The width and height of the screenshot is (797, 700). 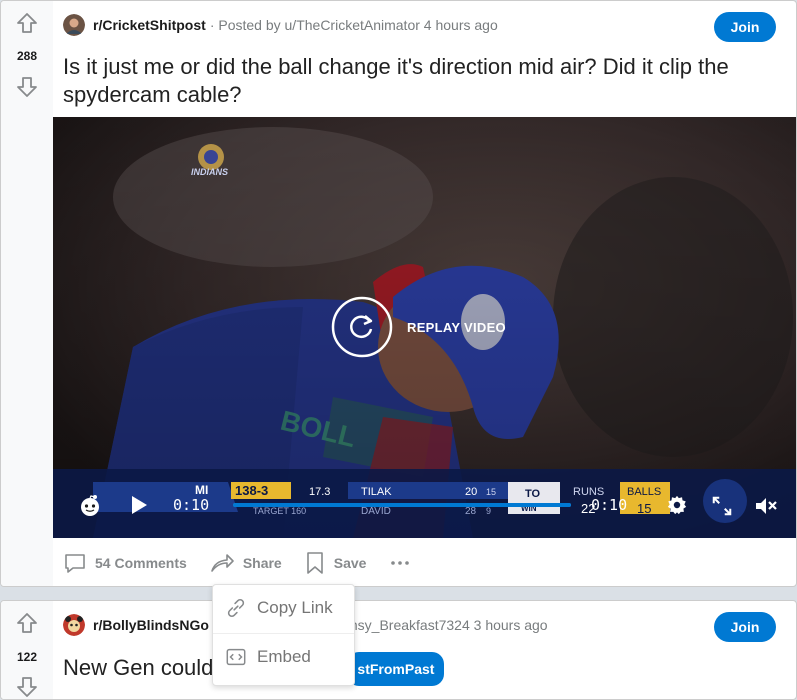 I want to click on team-logo-text: INDIANS, so click(x=209, y=172).